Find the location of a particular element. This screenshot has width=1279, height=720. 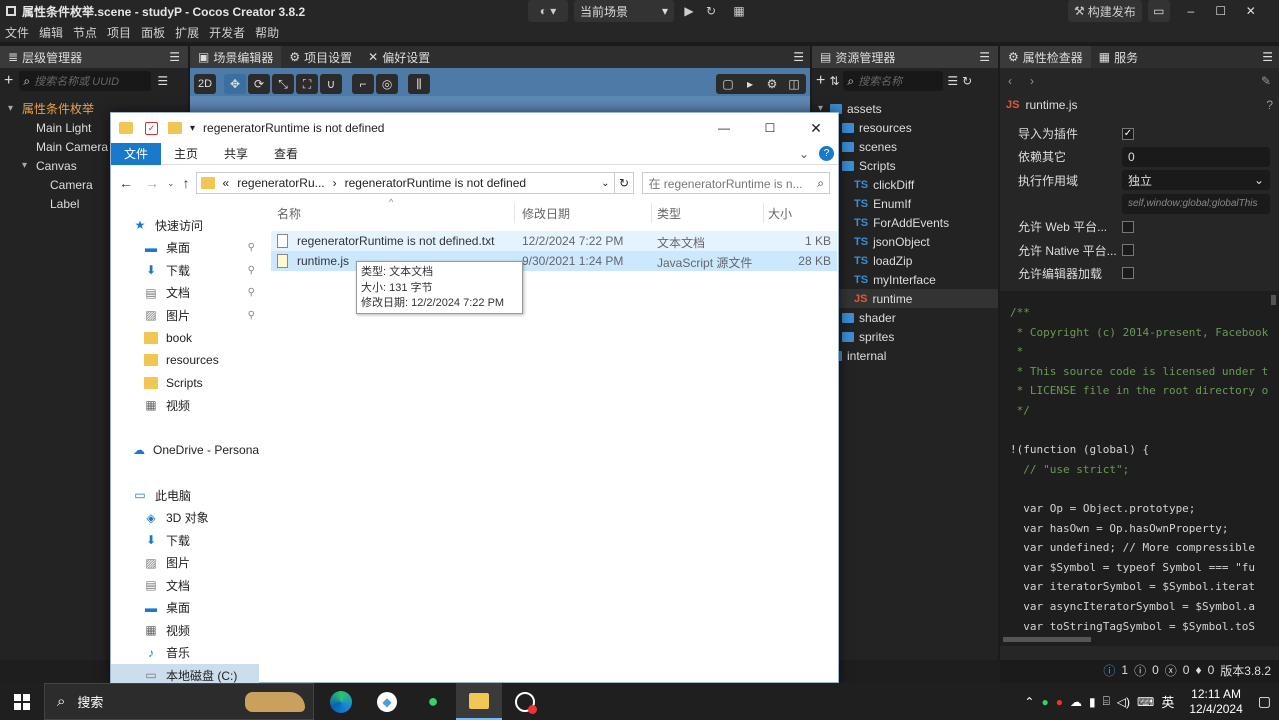

expand-ribbon-icon: ⌄ is located at coordinates (804, 154).